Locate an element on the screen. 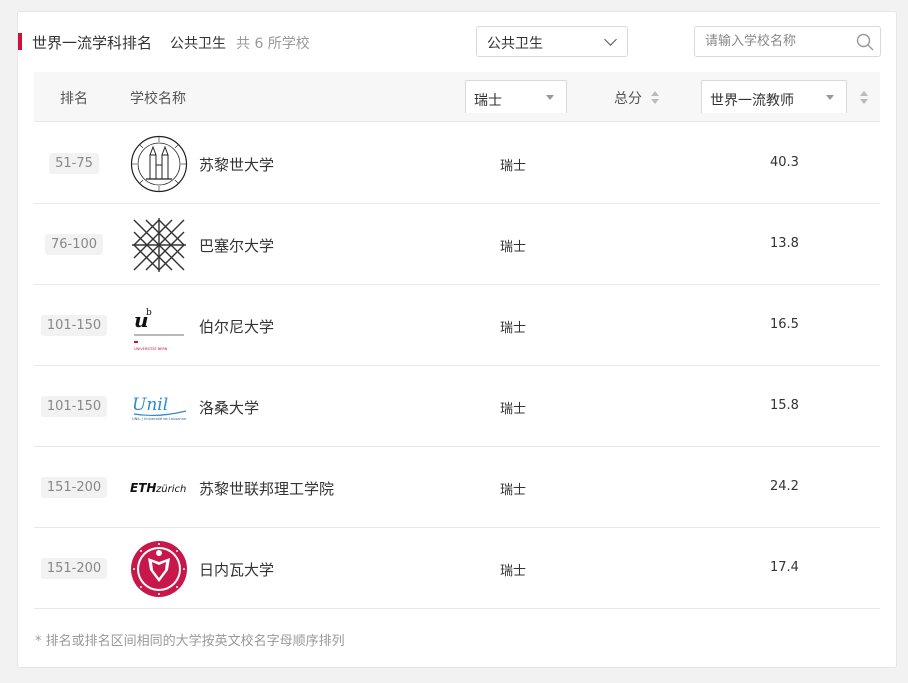 Image resolution: width=908 pixels, height=683 pixels. search-icon is located at coordinates (865, 42).